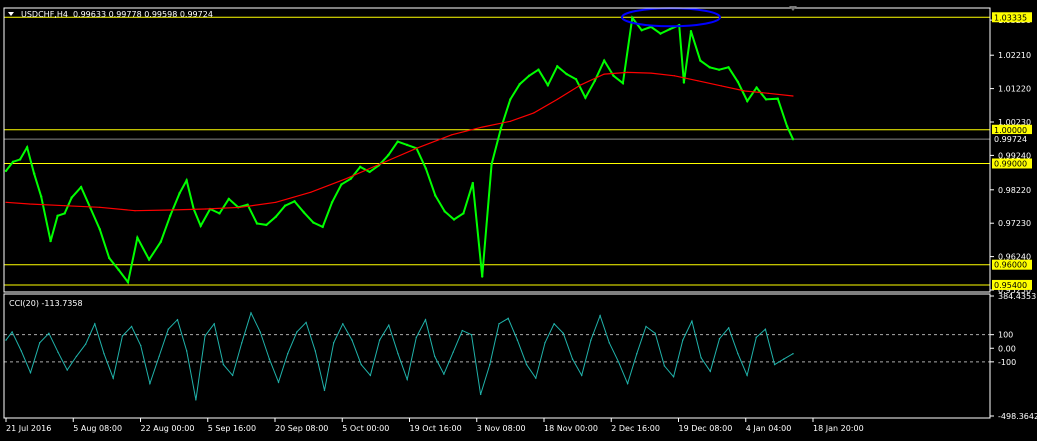 Image resolution: width=1037 pixels, height=441 pixels. I want to click on cci-tick-label: -100, so click(1007, 362).